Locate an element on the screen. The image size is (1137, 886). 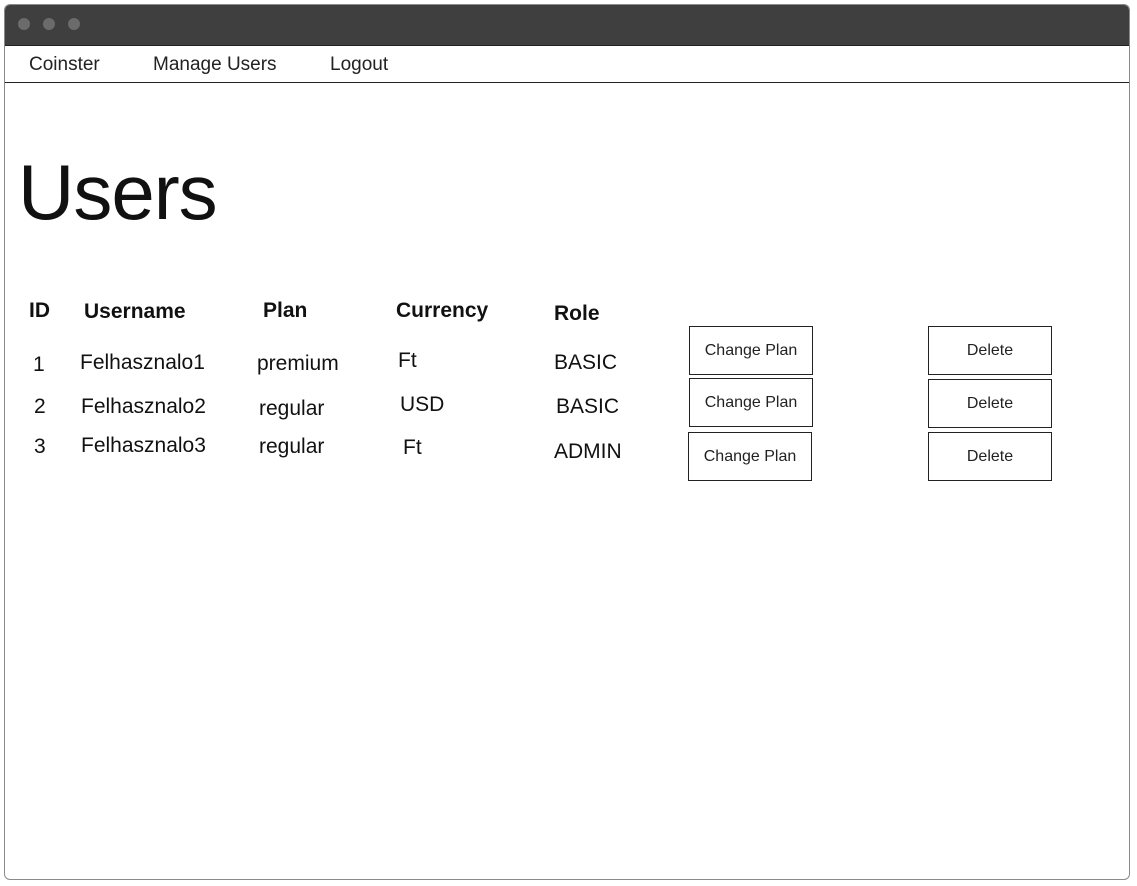
nav-logout-link: Logout is located at coordinates (359, 65).